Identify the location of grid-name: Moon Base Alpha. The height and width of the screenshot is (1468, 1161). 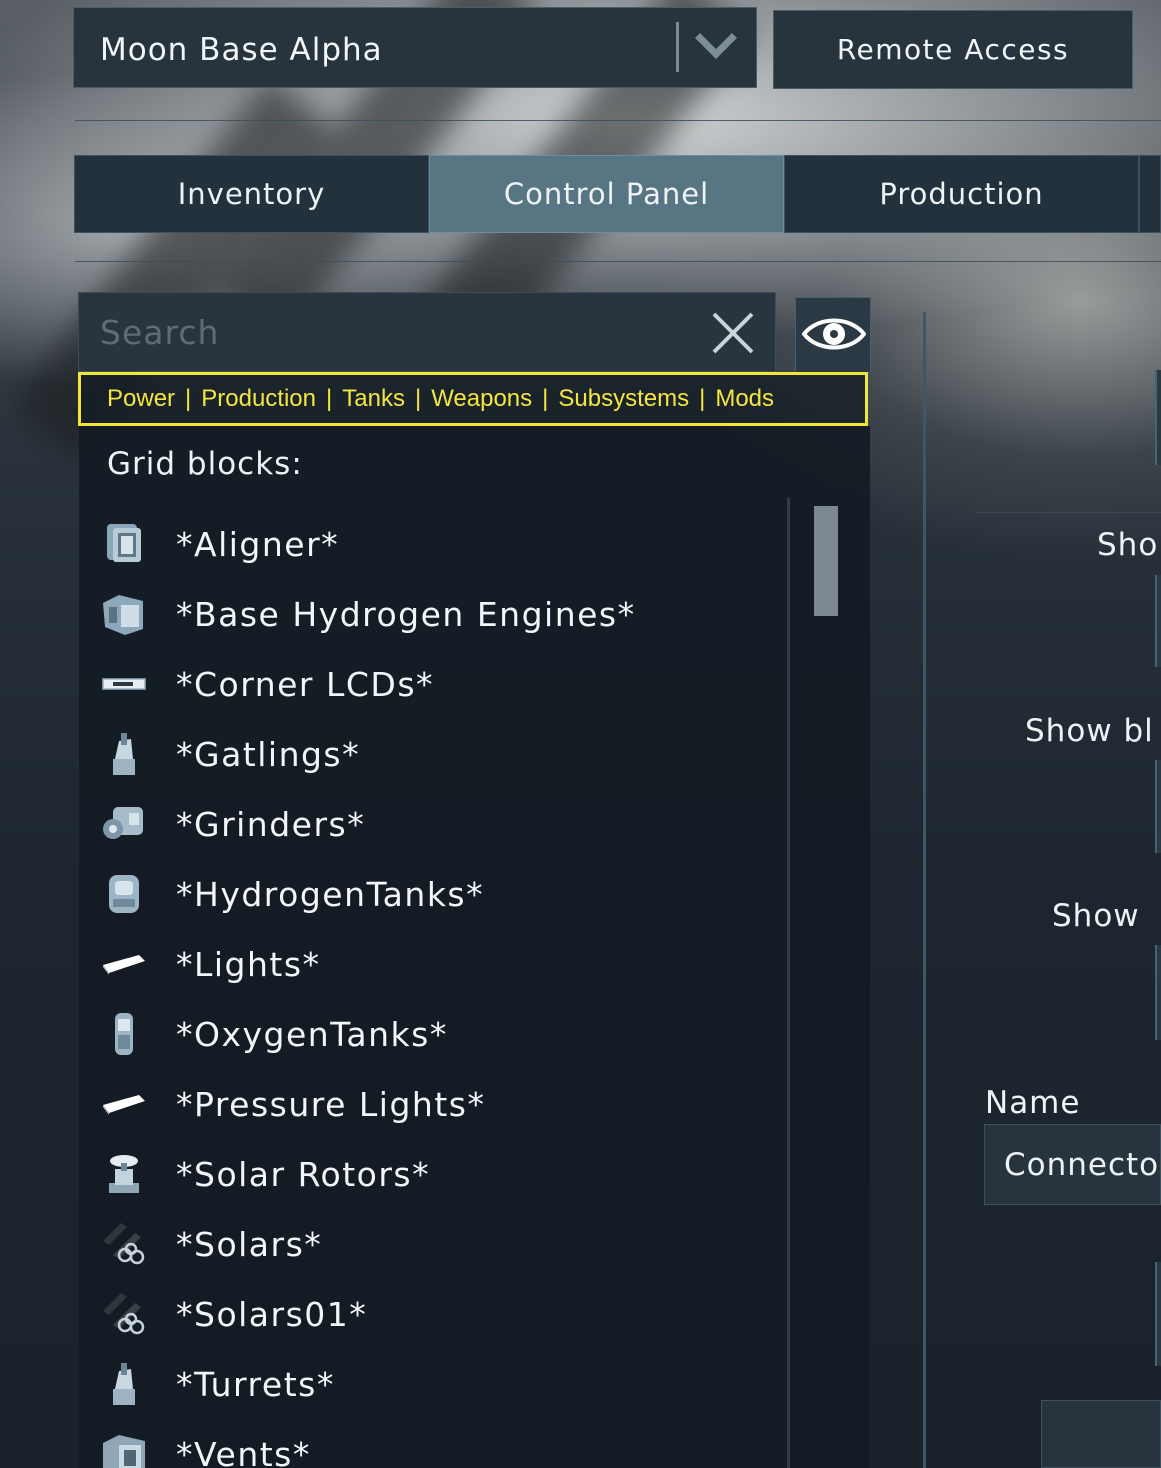
(241, 50).